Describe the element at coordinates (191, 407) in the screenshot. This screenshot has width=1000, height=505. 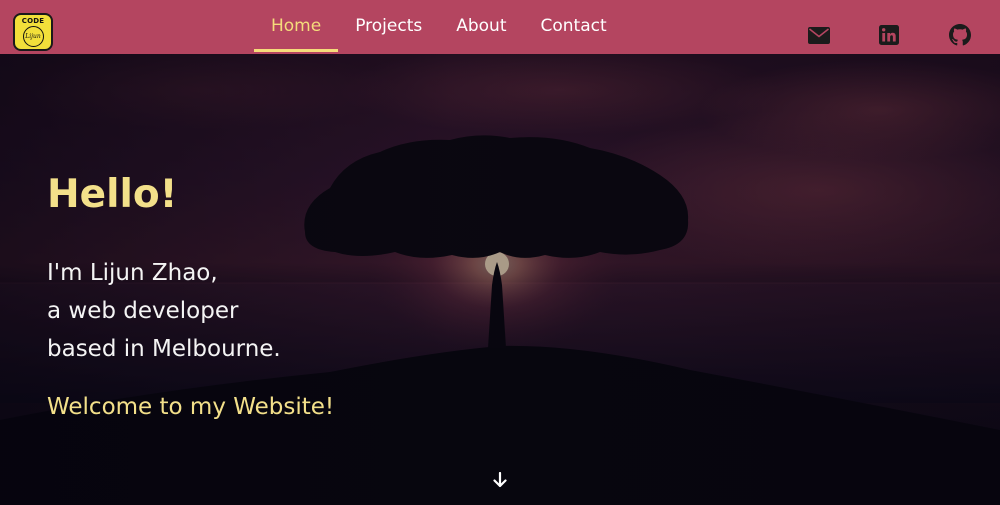
I see `hero-welcome: Welcome to my Website!` at that location.